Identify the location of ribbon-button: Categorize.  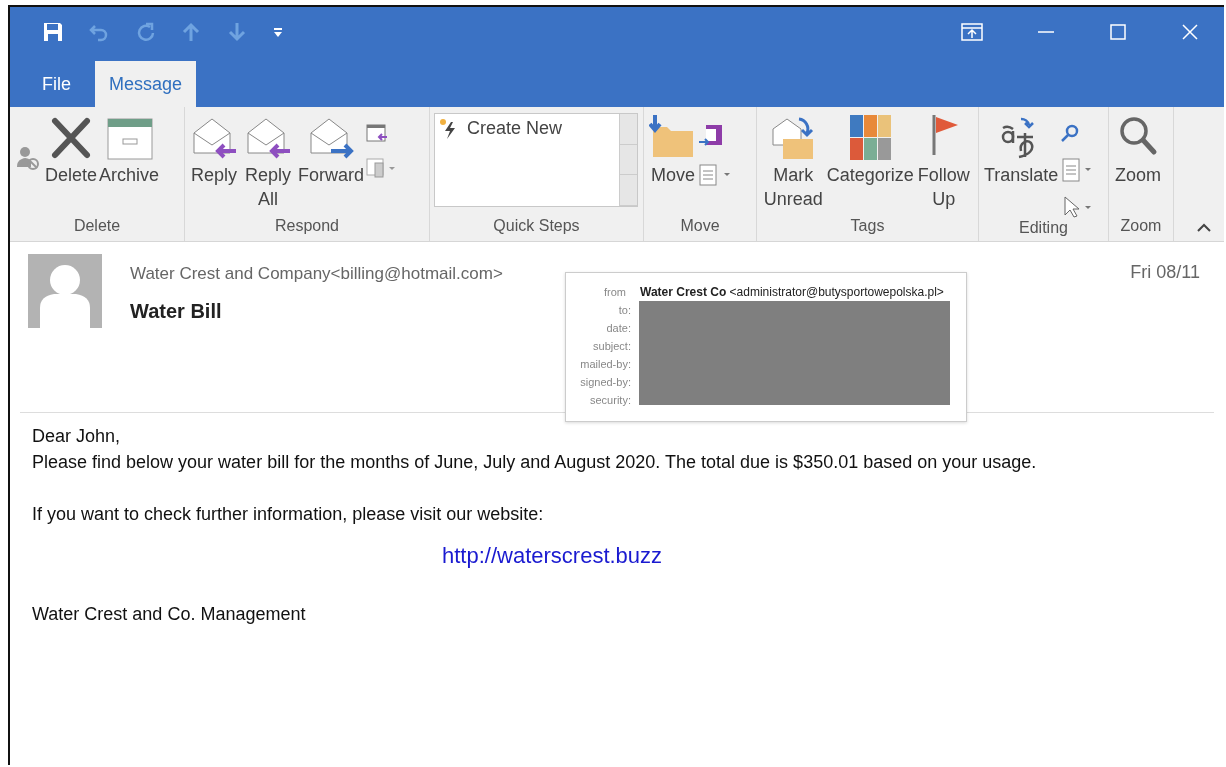
(869, 150).